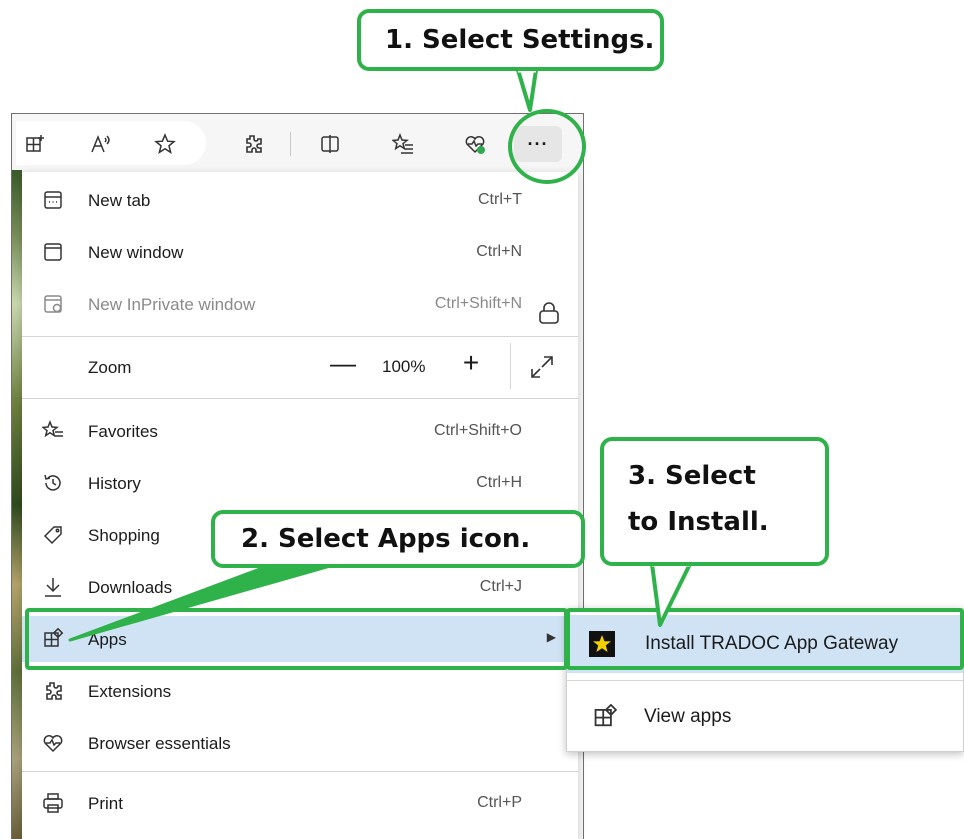 The height and width of the screenshot is (839, 964). Describe the element at coordinates (300, 483) in the screenshot. I see `menu-item-history: History Ctrl+H` at that location.